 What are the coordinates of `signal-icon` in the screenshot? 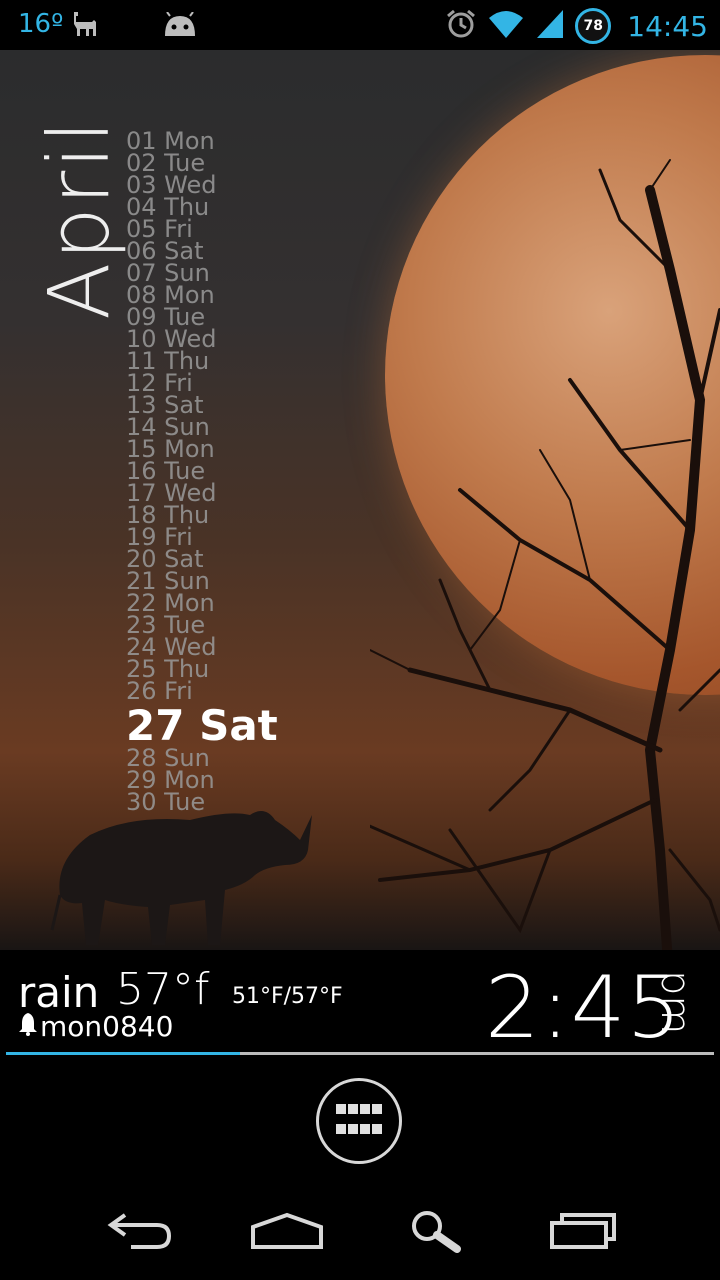 It's located at (550, 26).